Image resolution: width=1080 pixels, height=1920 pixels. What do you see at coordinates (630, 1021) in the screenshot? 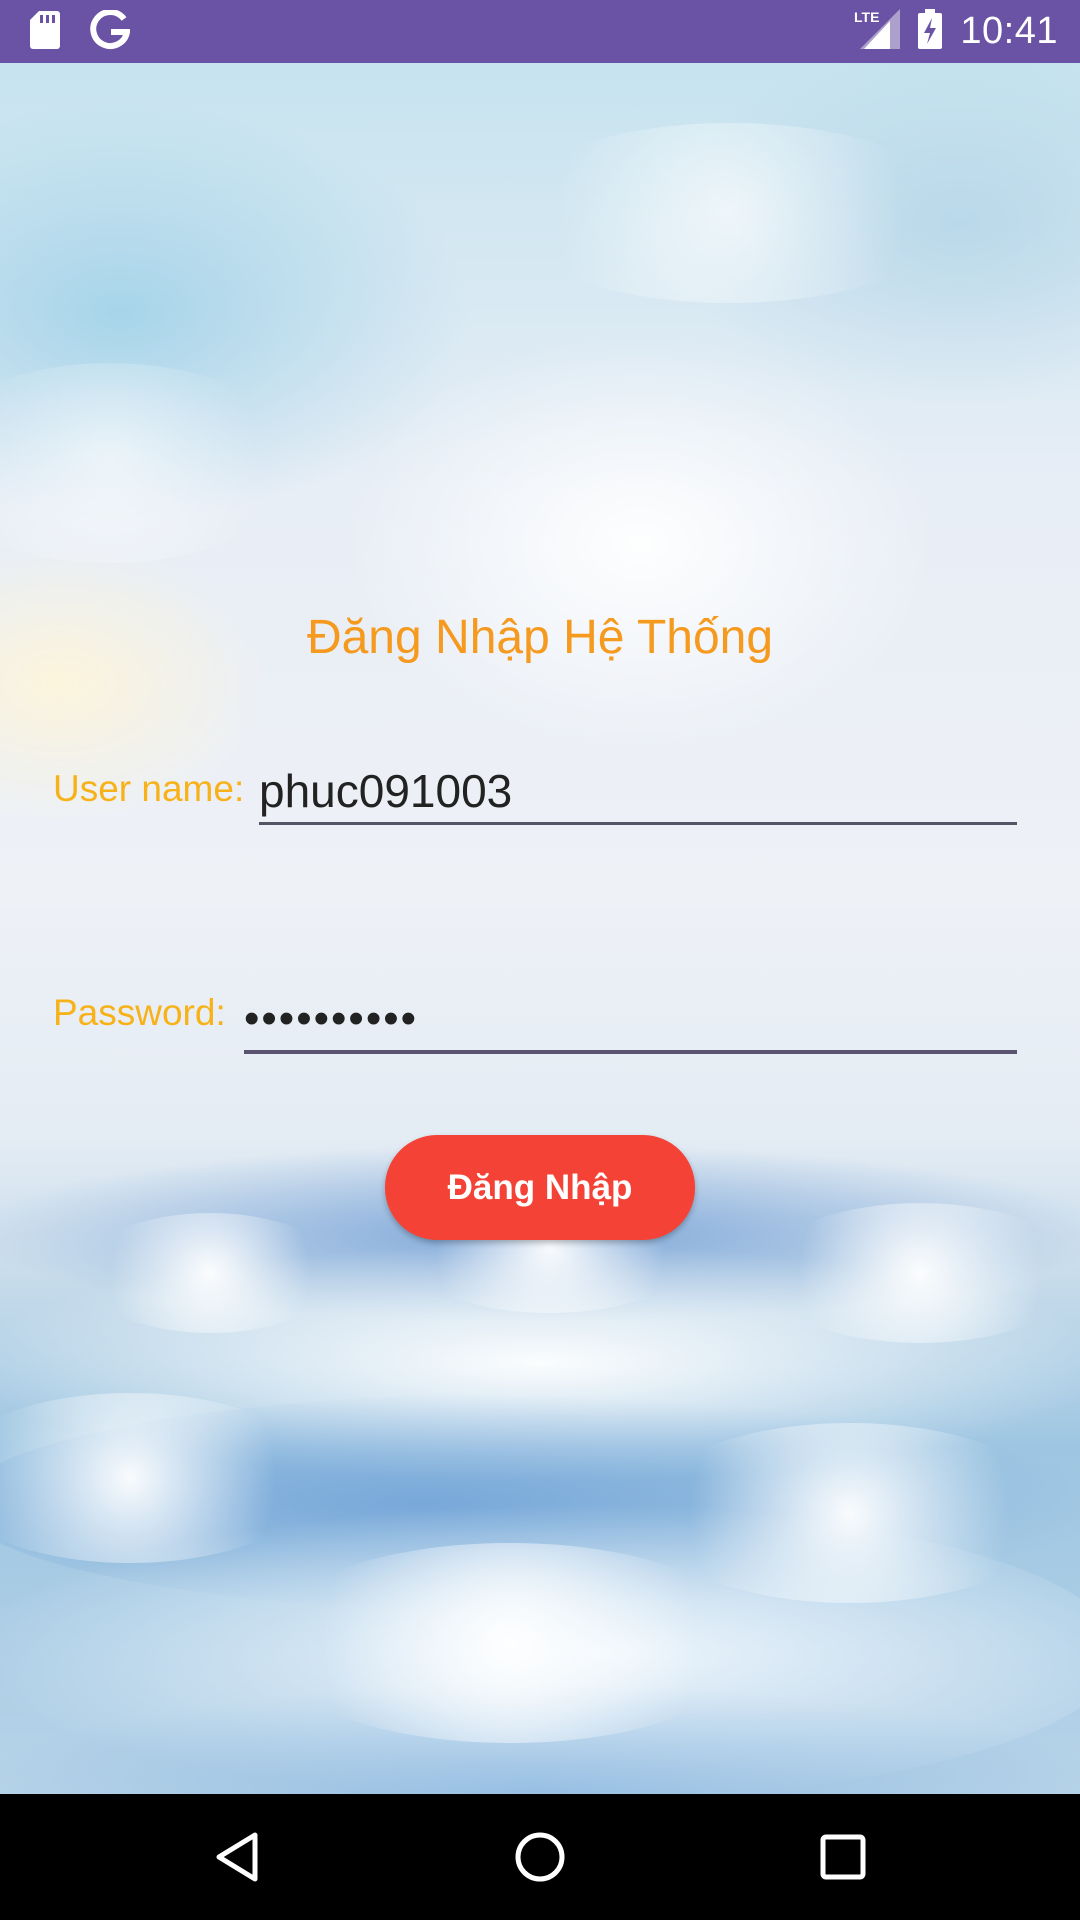
I see `password-field` at bounding box center [630, 1021].